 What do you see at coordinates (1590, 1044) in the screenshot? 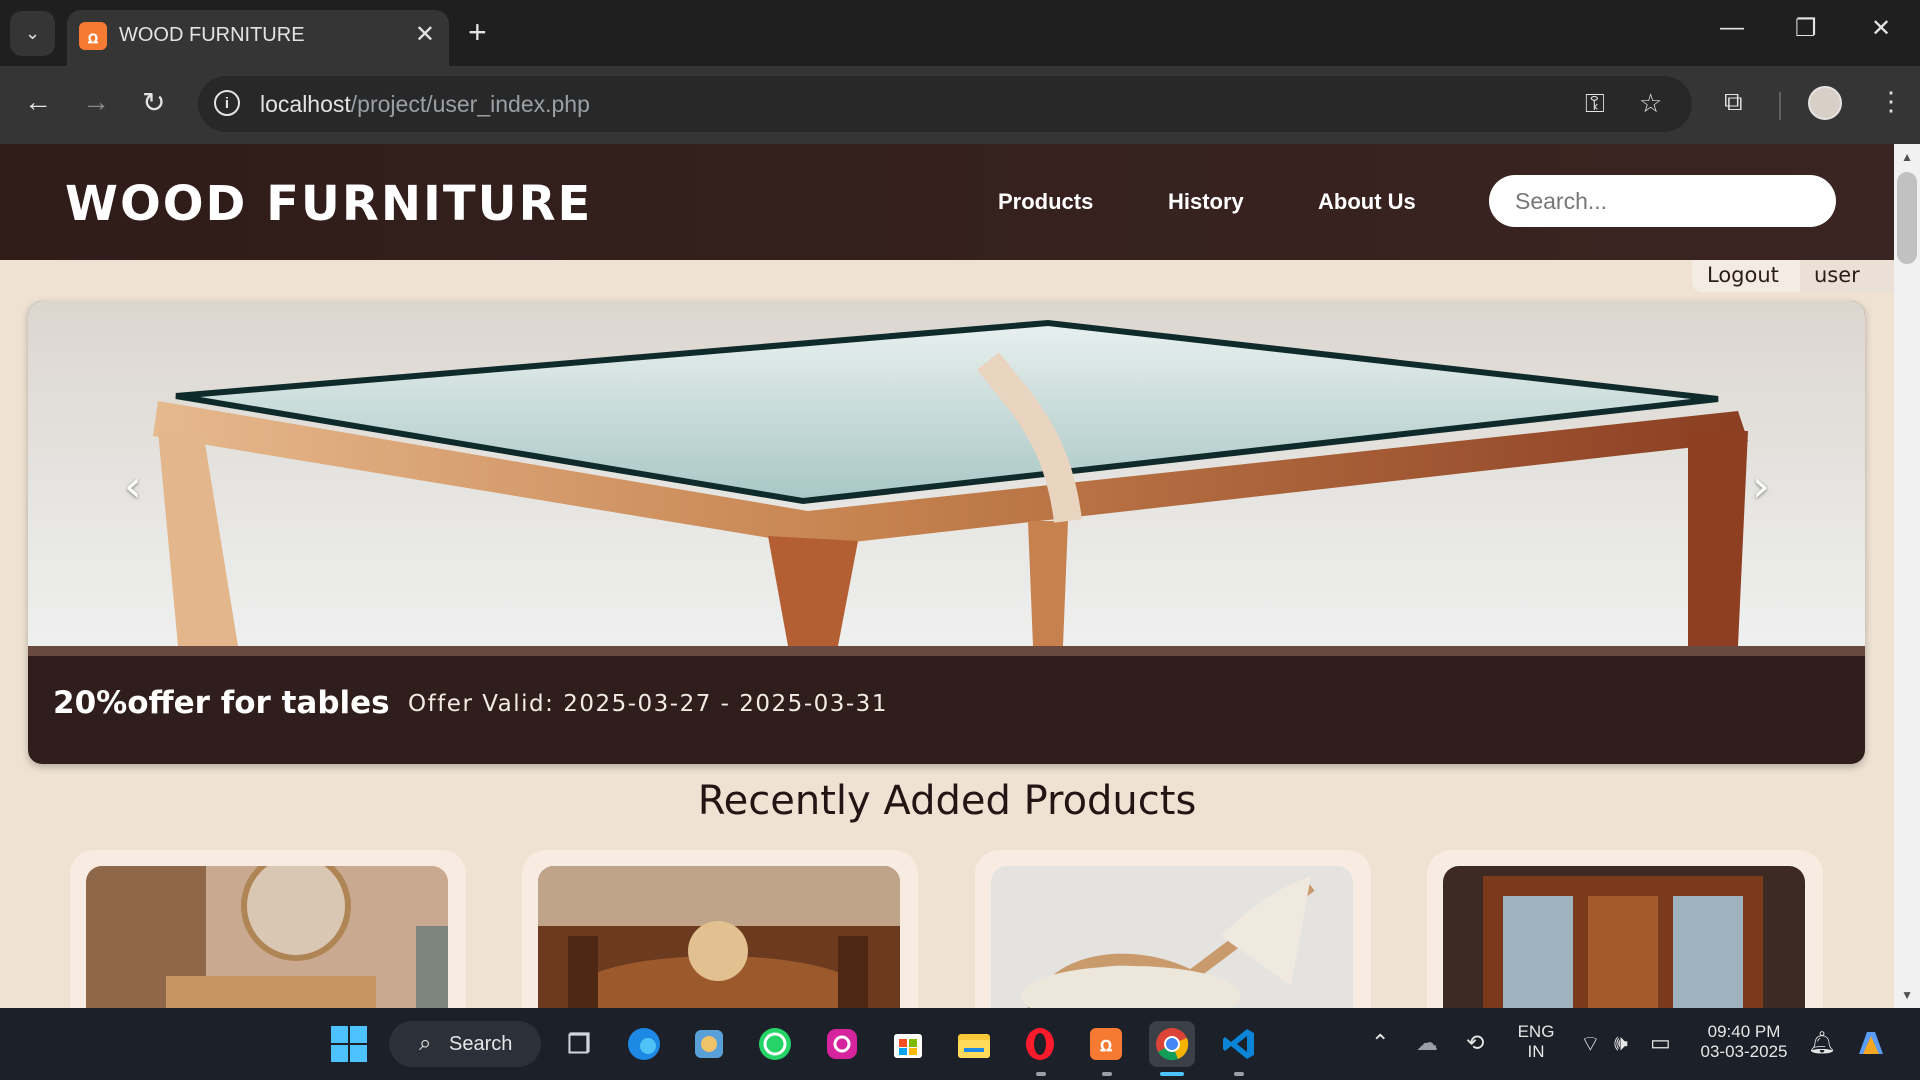
I see `wifi-icon: ⌔` at bounding box center [1590, 1044].